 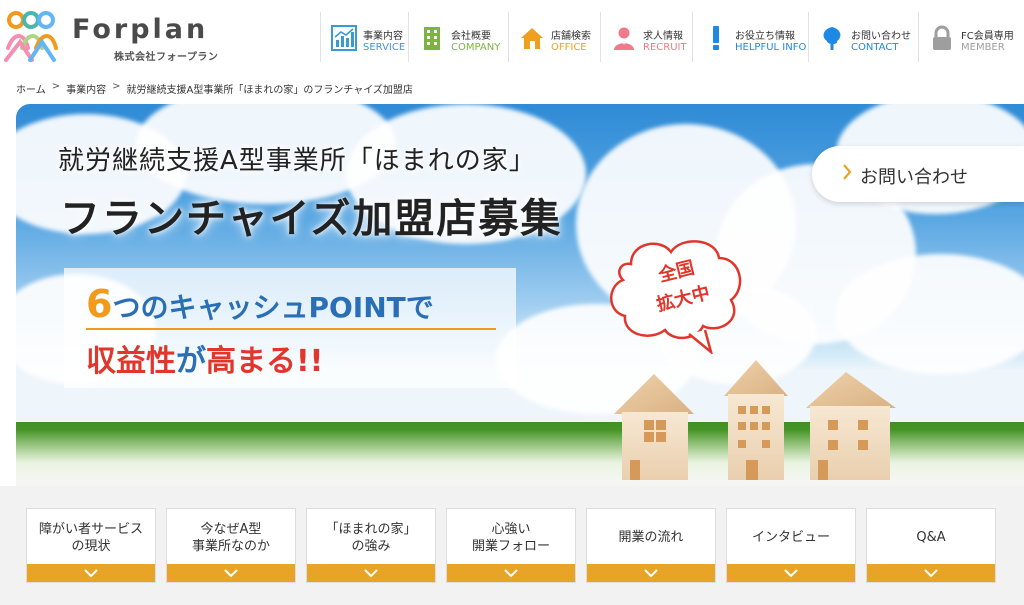 What do you see at coordinates (716, 38) in the screenshot?
I see `exclamation-icon` at bounding box center [716, 38].